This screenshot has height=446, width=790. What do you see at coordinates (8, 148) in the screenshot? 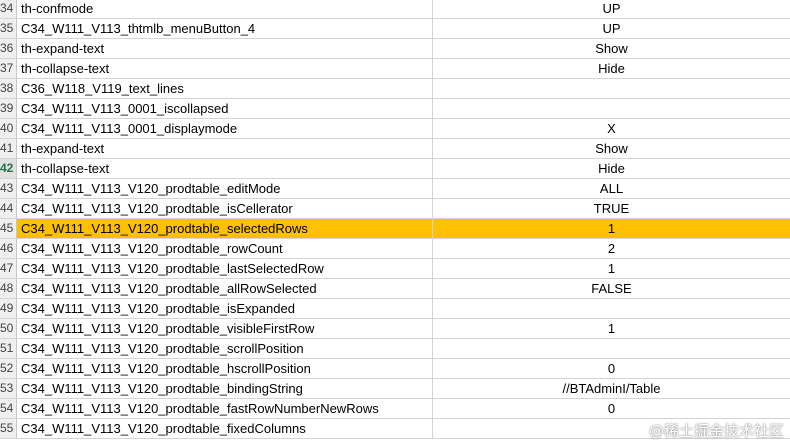
I see `row-header: 41` at bounding box center [8, 148].